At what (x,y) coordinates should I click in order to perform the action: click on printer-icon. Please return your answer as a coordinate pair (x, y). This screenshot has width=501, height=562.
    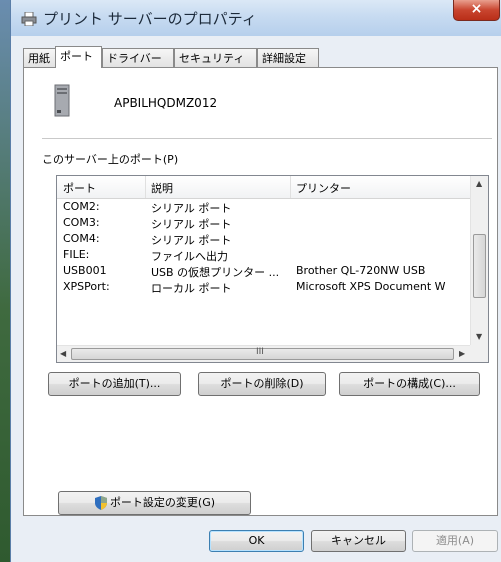
    Looking at the image, I should click on (29, 19).